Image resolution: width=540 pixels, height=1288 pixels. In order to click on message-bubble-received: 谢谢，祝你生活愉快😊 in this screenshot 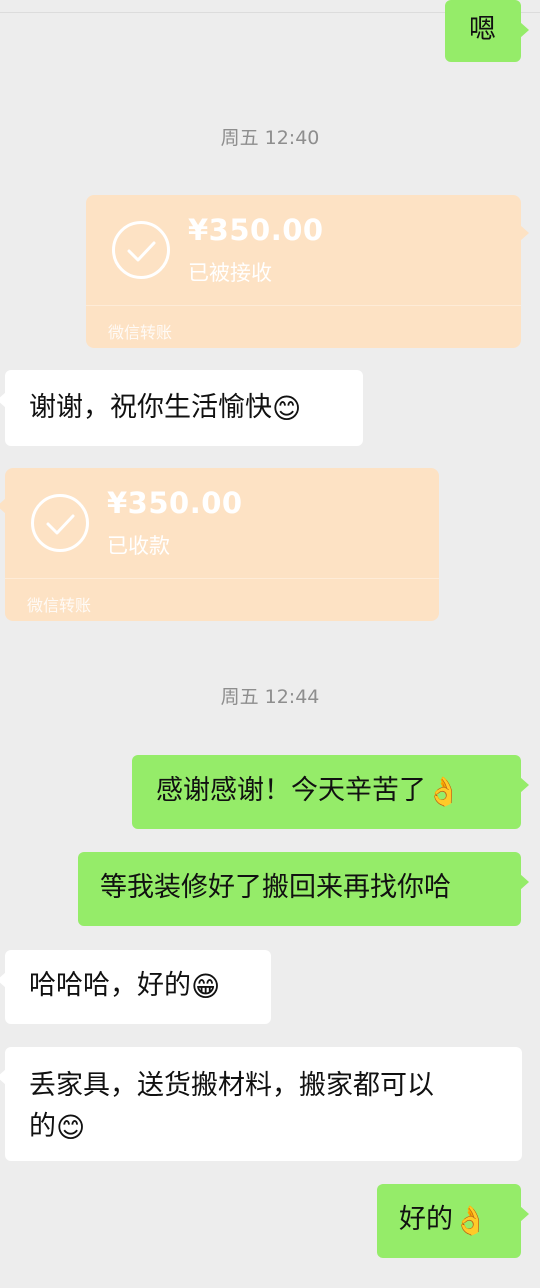, I will do `click(181, 408)`.